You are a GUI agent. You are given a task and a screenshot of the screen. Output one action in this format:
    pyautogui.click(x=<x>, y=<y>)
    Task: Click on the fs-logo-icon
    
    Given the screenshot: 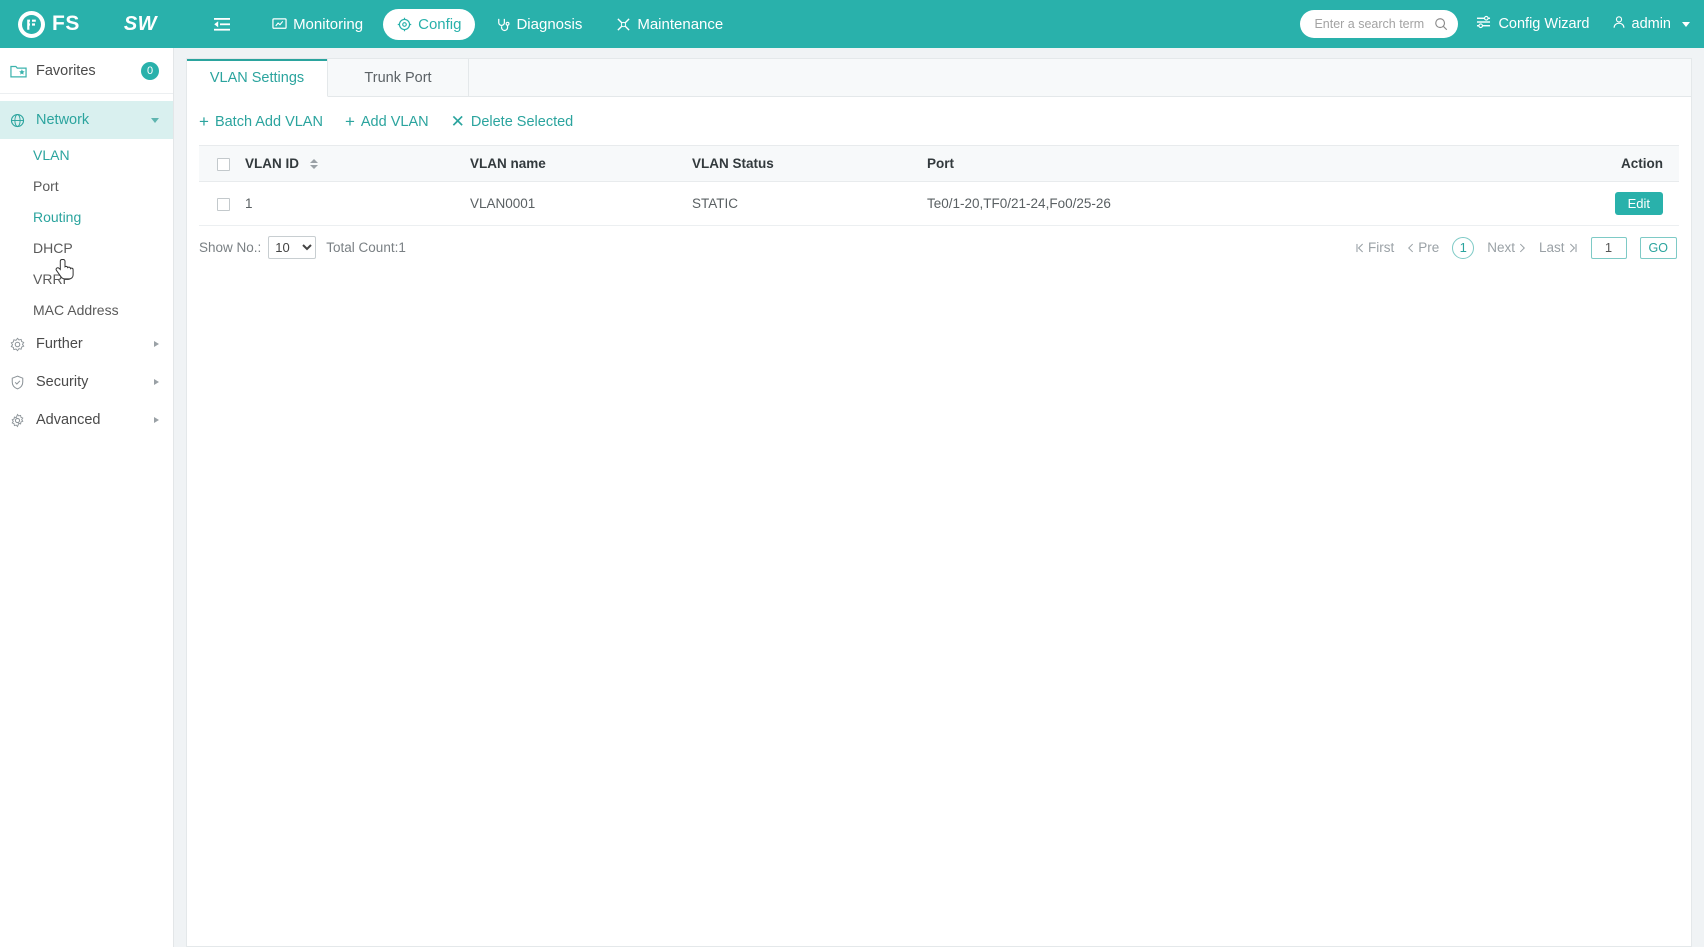 What is the action you would take?
    pyautogui.click(x=31, y=24)
    